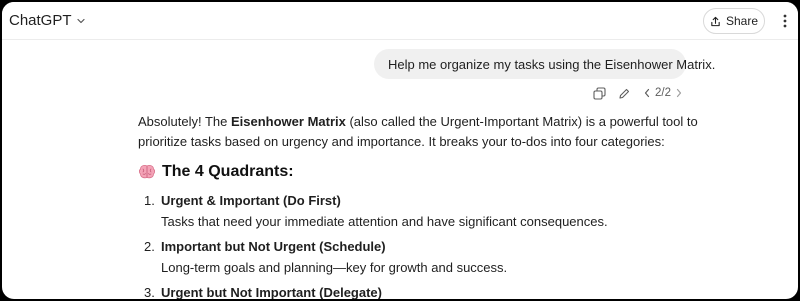 The height and width of the screenshot is (301, 800). I want to click on share-button: Share, so click(734, 21).